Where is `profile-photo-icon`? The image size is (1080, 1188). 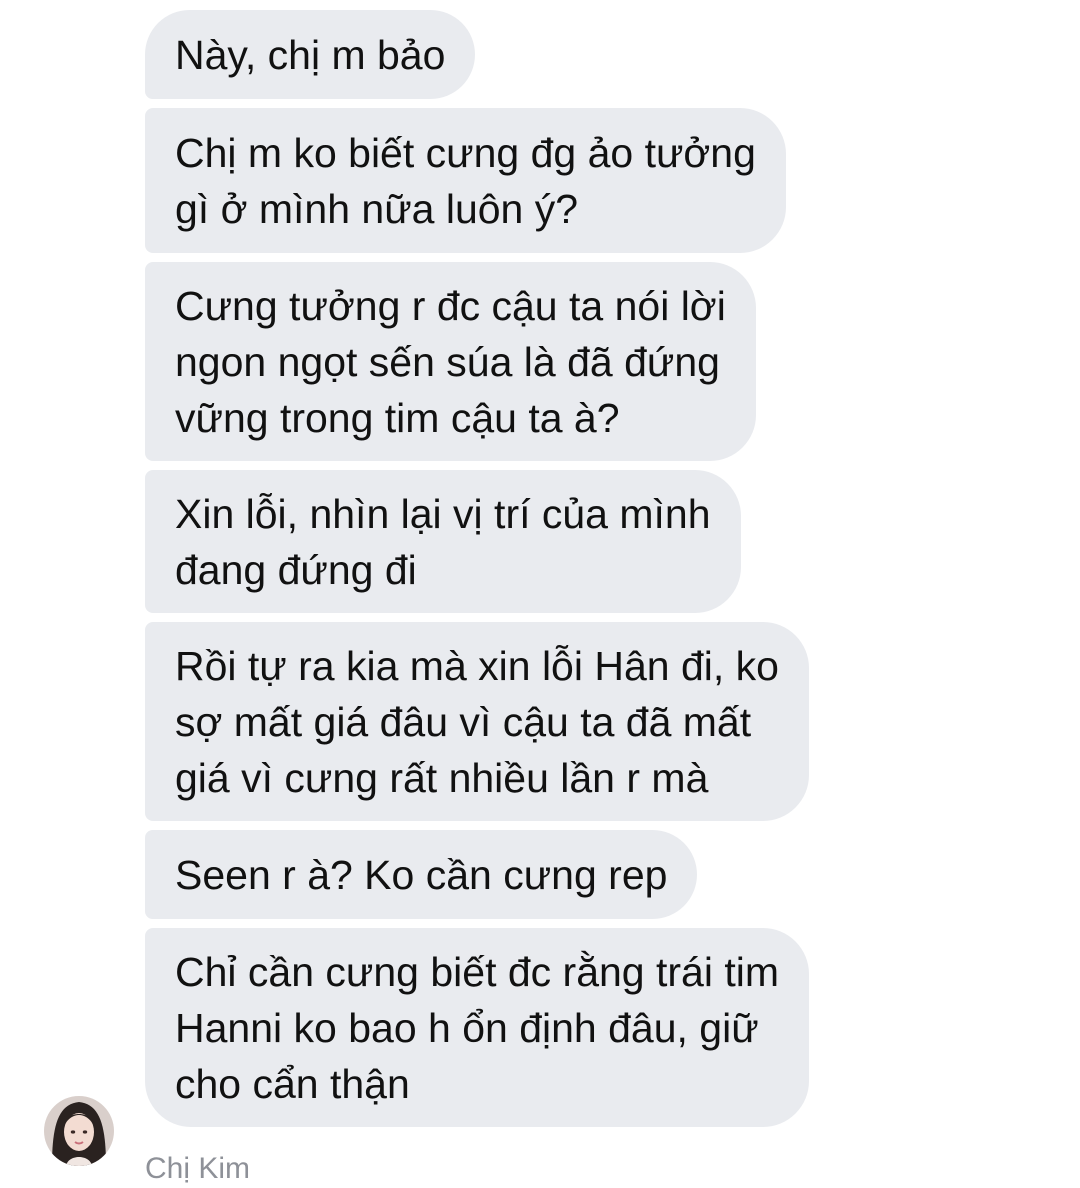
profile-photo-icon is located at coordinates (79, 1131).